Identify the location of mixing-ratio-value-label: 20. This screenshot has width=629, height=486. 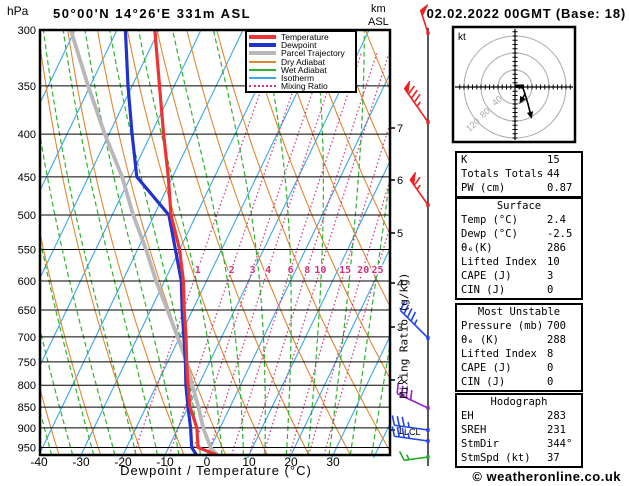
(363, 270).